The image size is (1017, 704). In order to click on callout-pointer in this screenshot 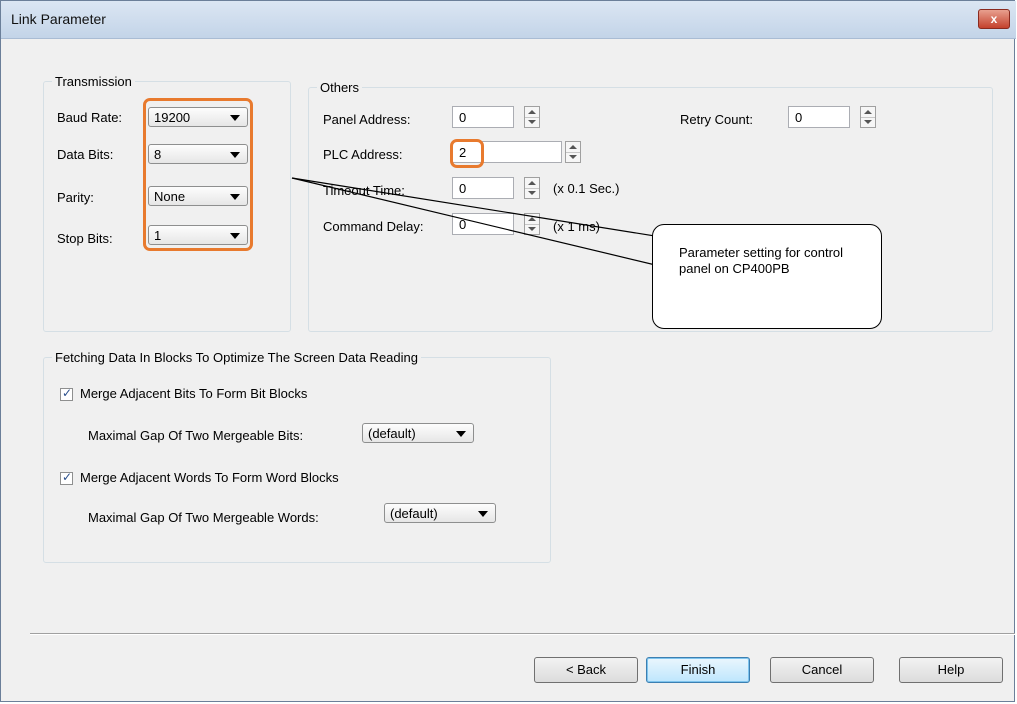, I will do `click(486, 223)`.